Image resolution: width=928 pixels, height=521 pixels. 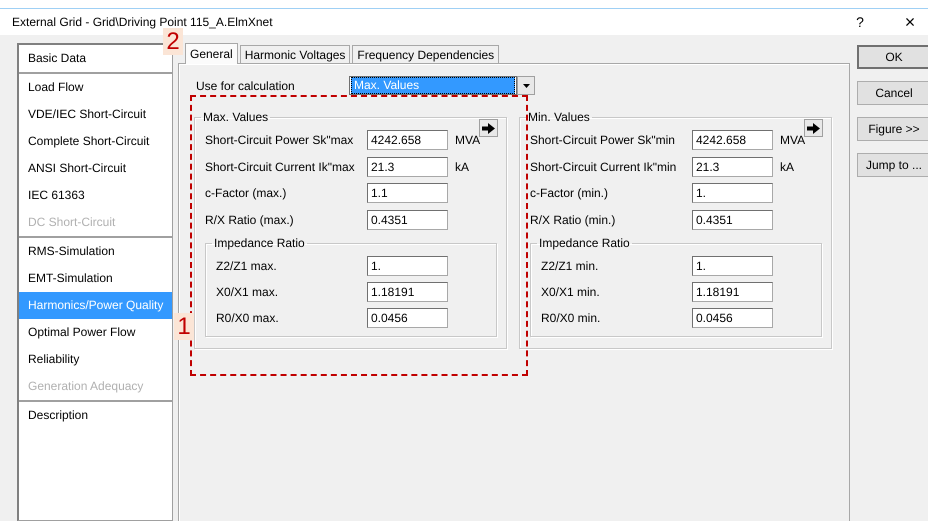 I want to click on sidebar-item: RMS-Simulation, so click(x=95, y=251).